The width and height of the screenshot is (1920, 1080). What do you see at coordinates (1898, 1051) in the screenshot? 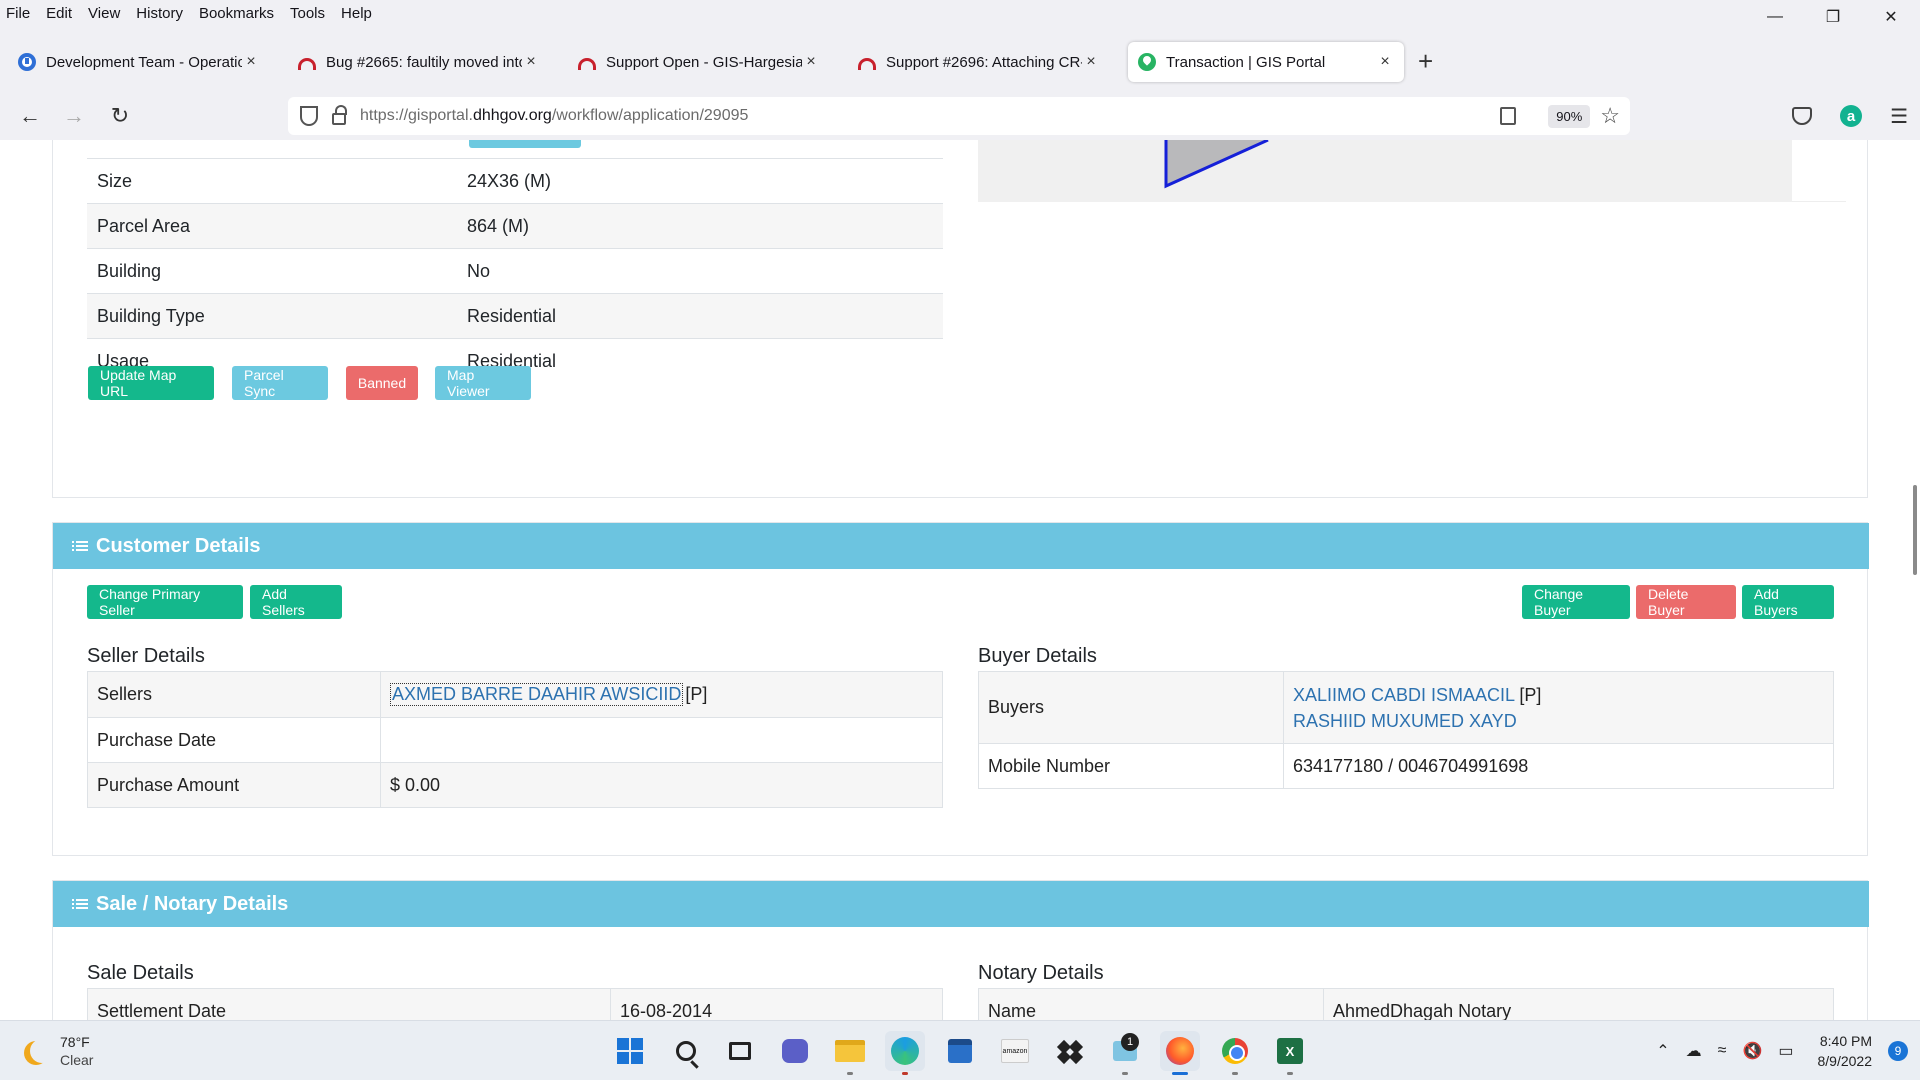
I see `notification-badge: 9` at bounding box center [1898, 1051].